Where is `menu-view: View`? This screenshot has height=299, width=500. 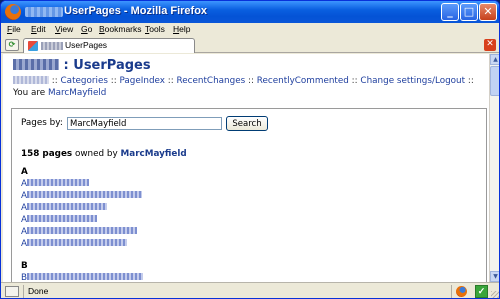 menu-view: View is located at coordinates (64, 29).